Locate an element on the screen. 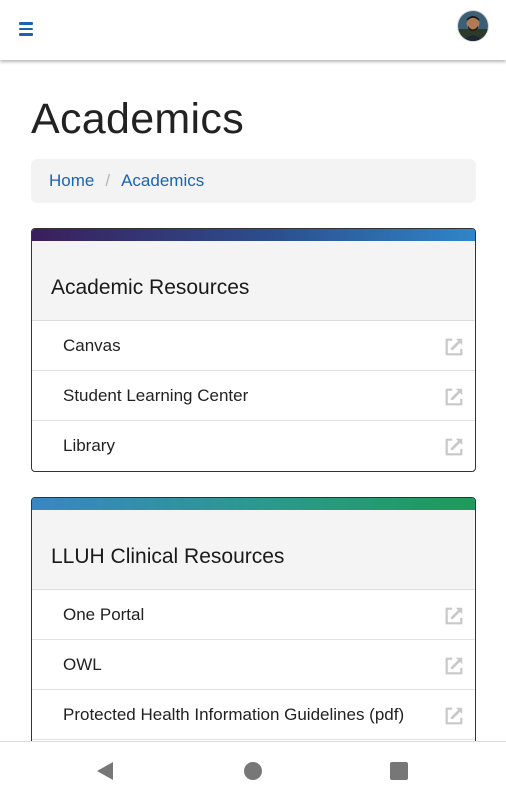 The width and height of the screenshot is (506, 801). resource-link-canvas: Canvas is located at coordinates (253, 346).